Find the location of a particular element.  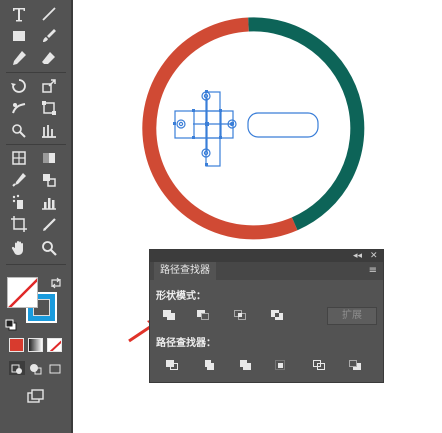

line-segment-icon is located at coordinates (49, 14).